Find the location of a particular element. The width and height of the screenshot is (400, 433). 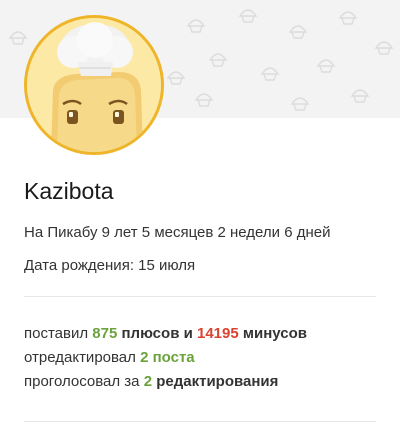

avatar is located at coordinates (94, 85).